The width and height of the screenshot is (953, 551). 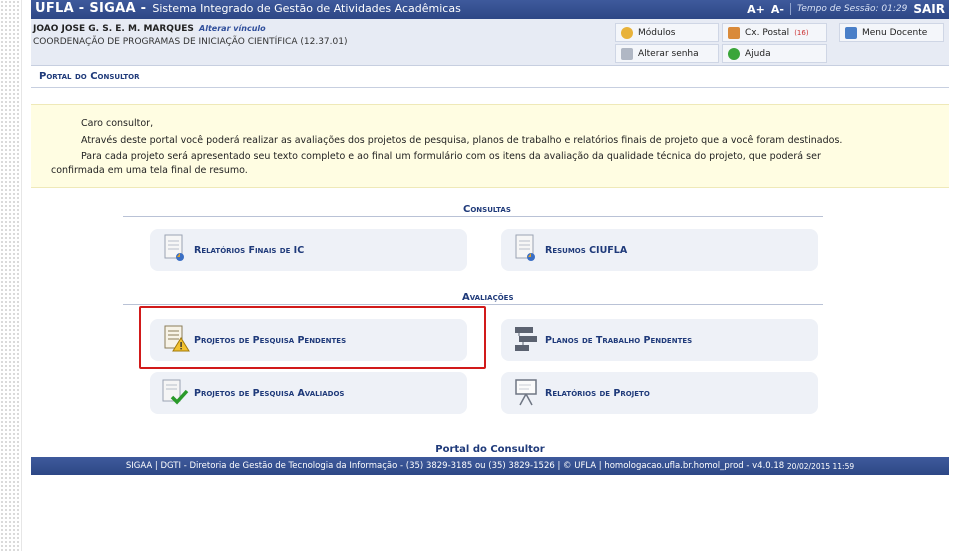 I want to click on page-title: Portal do Consultor, so click(x=89, y=76).